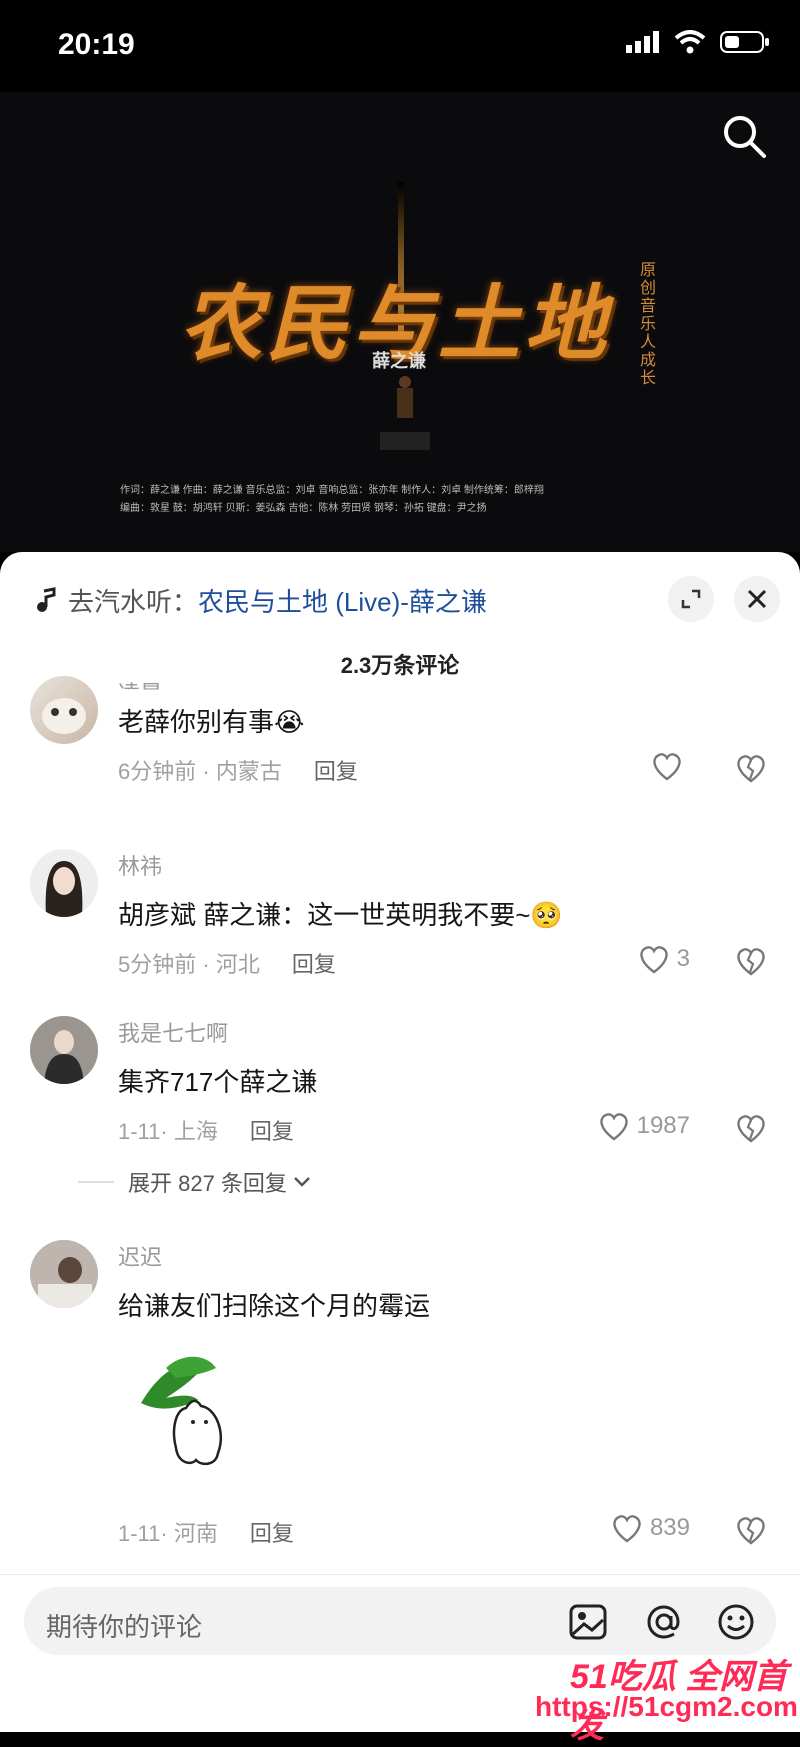 This screenshot has height=1747, width=800. I want to click on like-count: 1987, so click(663, 1125).